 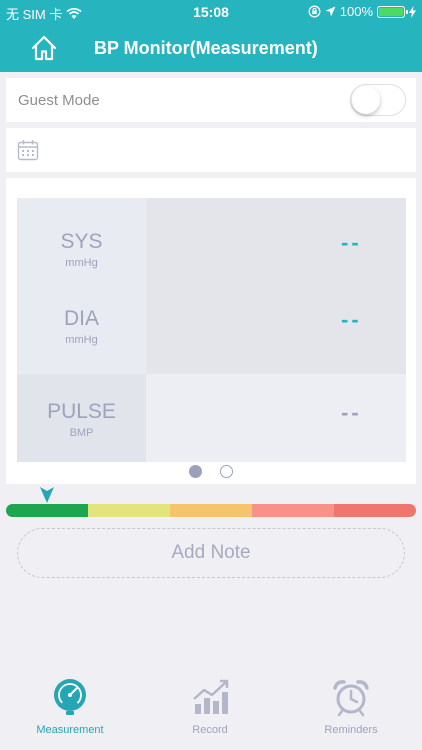 I want to click on tab-reminders-label: Reminders, so click(x=351, y=730).